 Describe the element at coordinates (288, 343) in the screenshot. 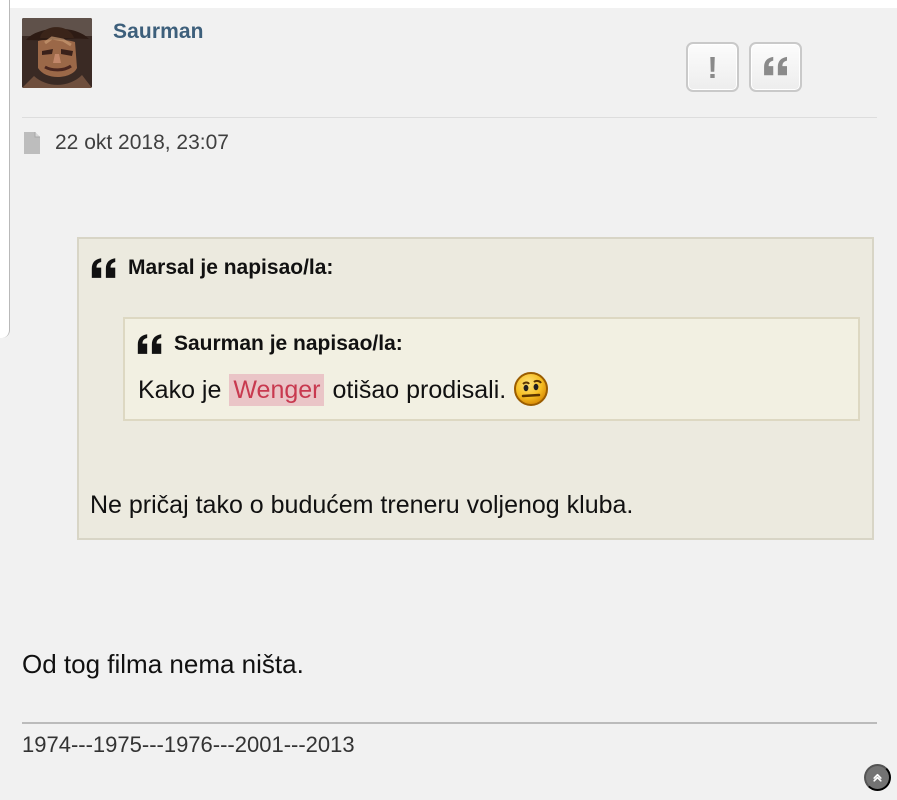

I see `nested-quote-author-line: Saurman je napisao/la:` at that location.